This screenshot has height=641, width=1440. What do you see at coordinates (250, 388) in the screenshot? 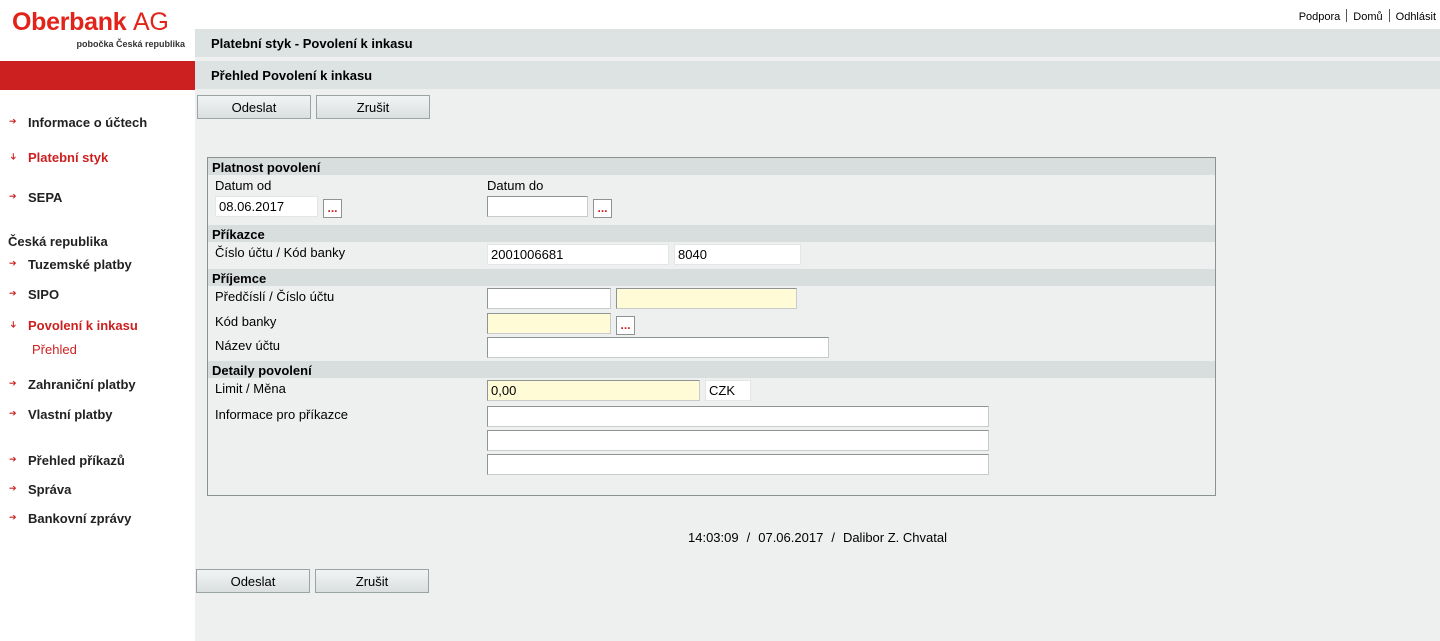
I see `limit-currency-label: Limit / Měna` at bounding box center [250, 388].